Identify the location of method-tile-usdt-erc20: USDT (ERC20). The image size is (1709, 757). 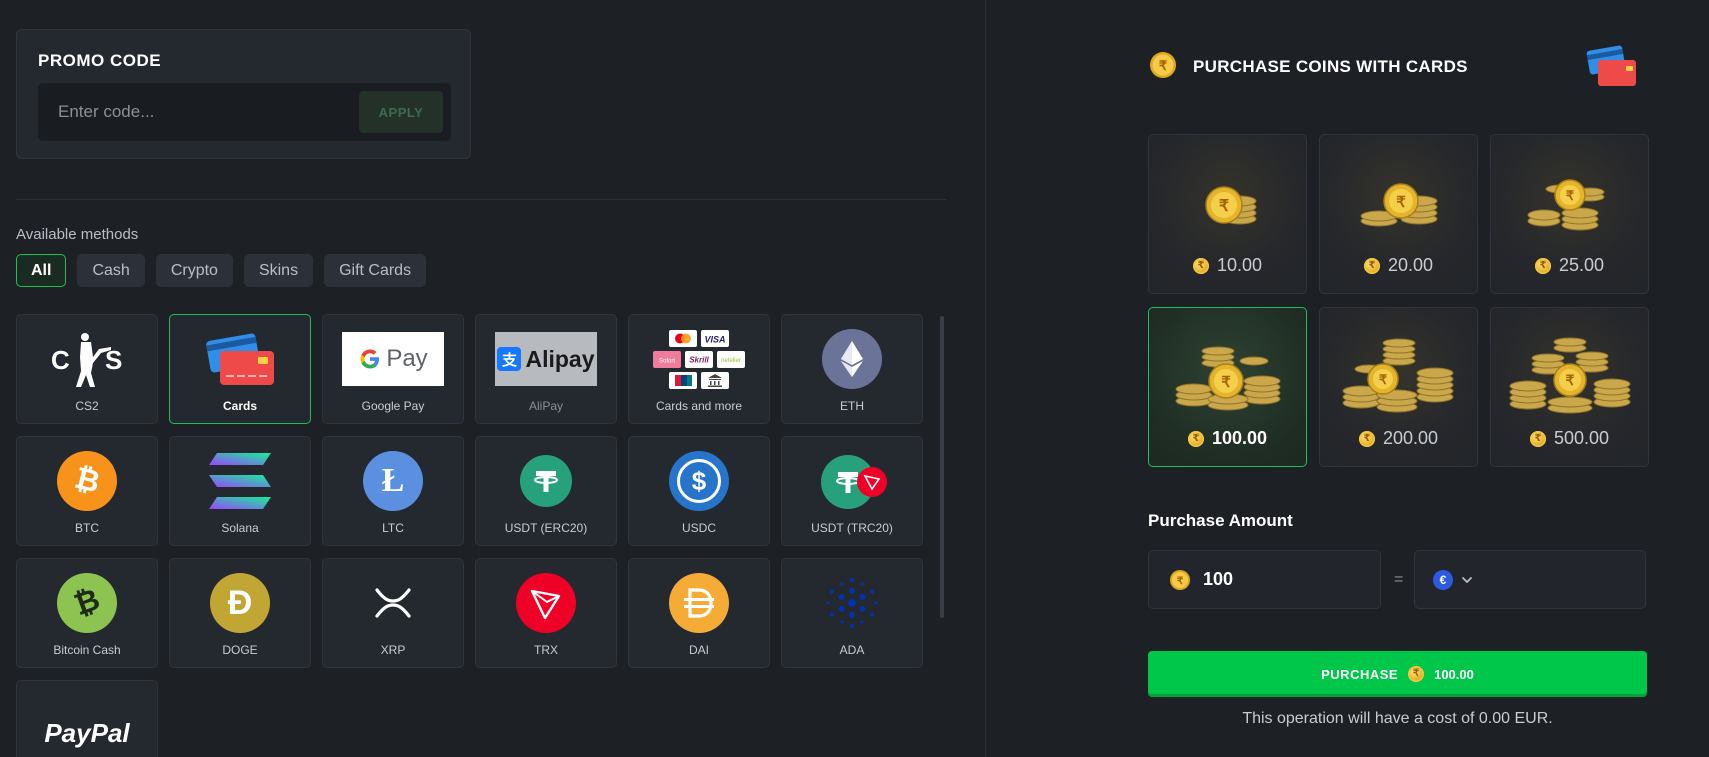
(546, 491).